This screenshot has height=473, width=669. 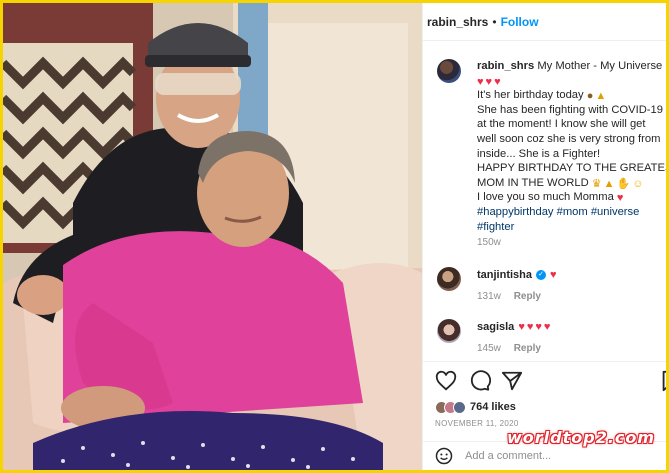 What do you see at coordinates (477, 423) in the screenshot?
I see `post-date: NOVEMBER 11, 2020` at bounding box center [477, 423].